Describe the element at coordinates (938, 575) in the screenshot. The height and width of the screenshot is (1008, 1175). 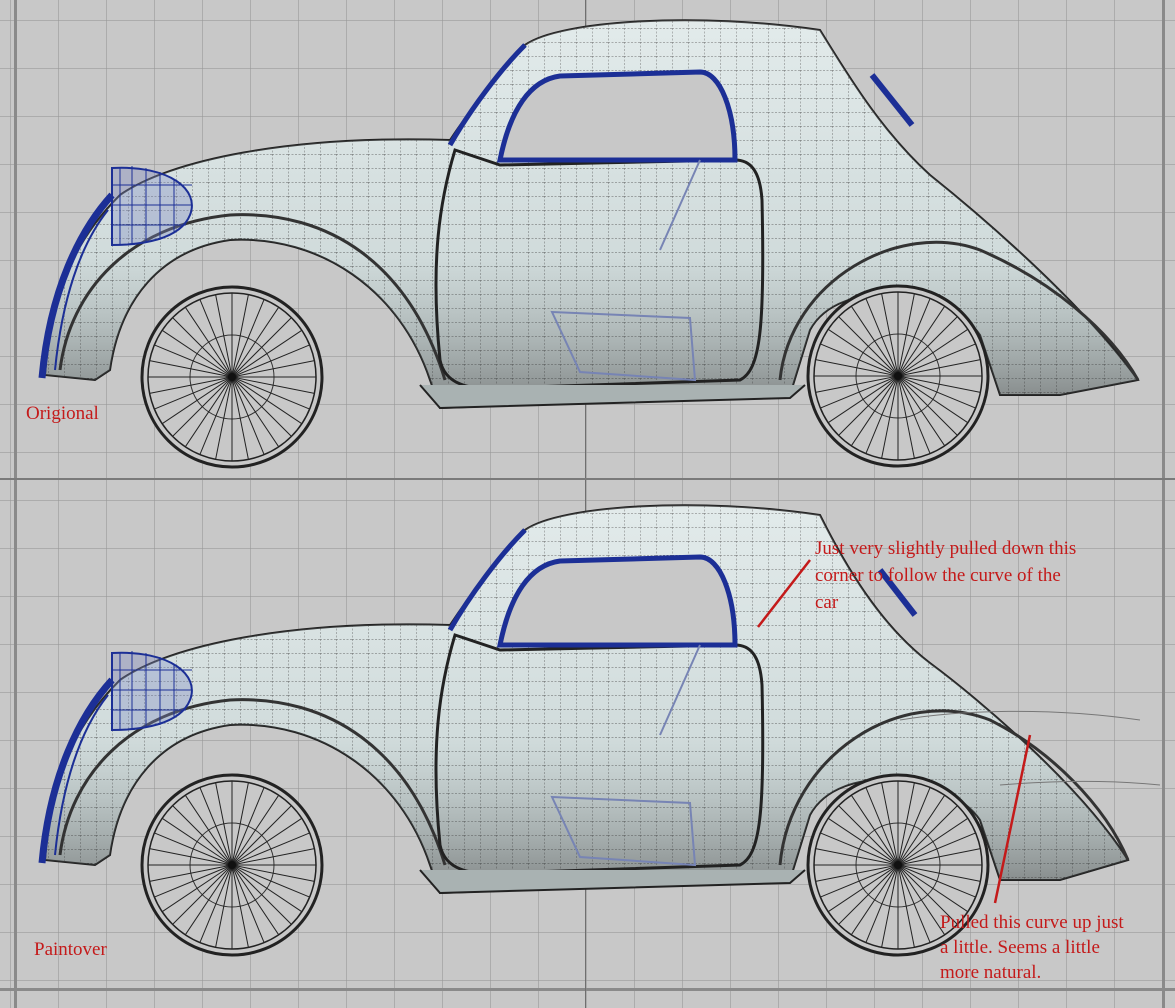
I see `roof-note-line: corner to follow the curve of the` at that location.